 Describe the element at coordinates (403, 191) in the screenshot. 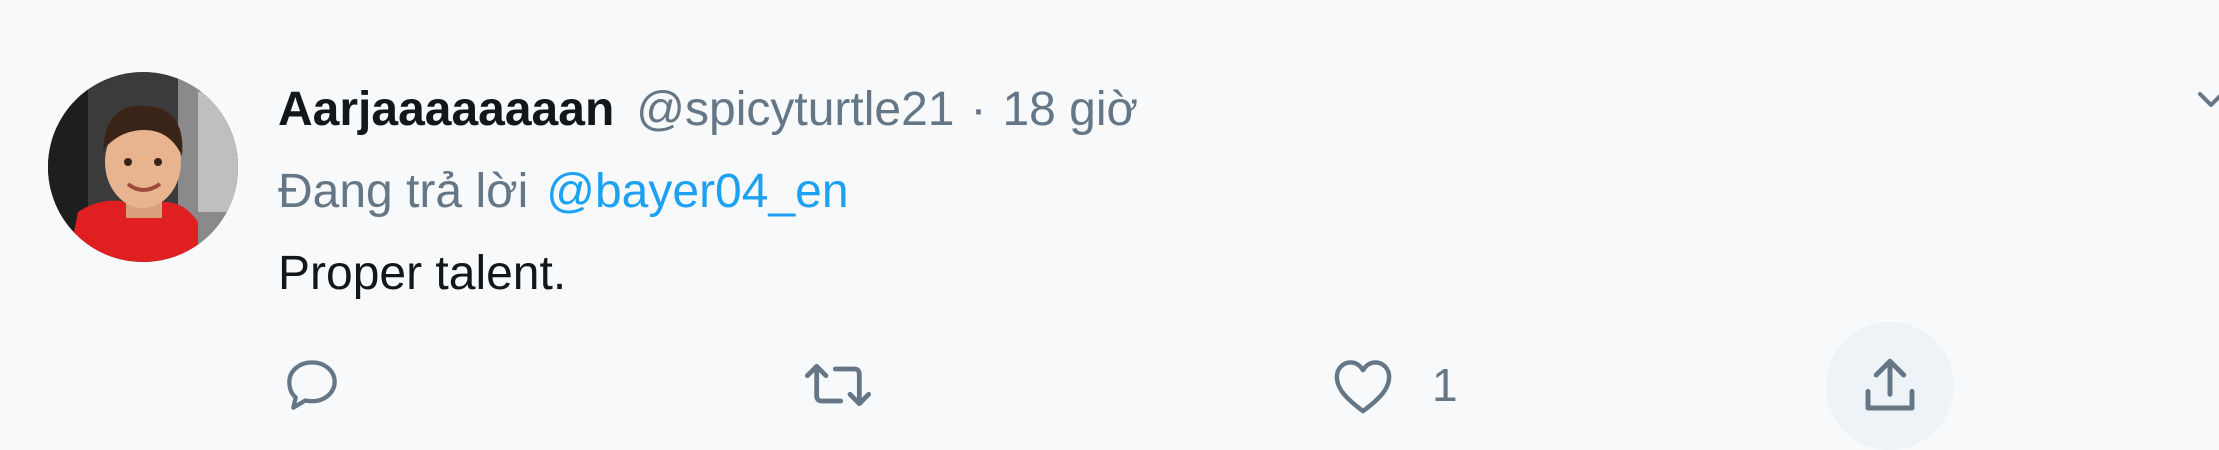

I see `replying-to-label: Đang trả lời` at that location.